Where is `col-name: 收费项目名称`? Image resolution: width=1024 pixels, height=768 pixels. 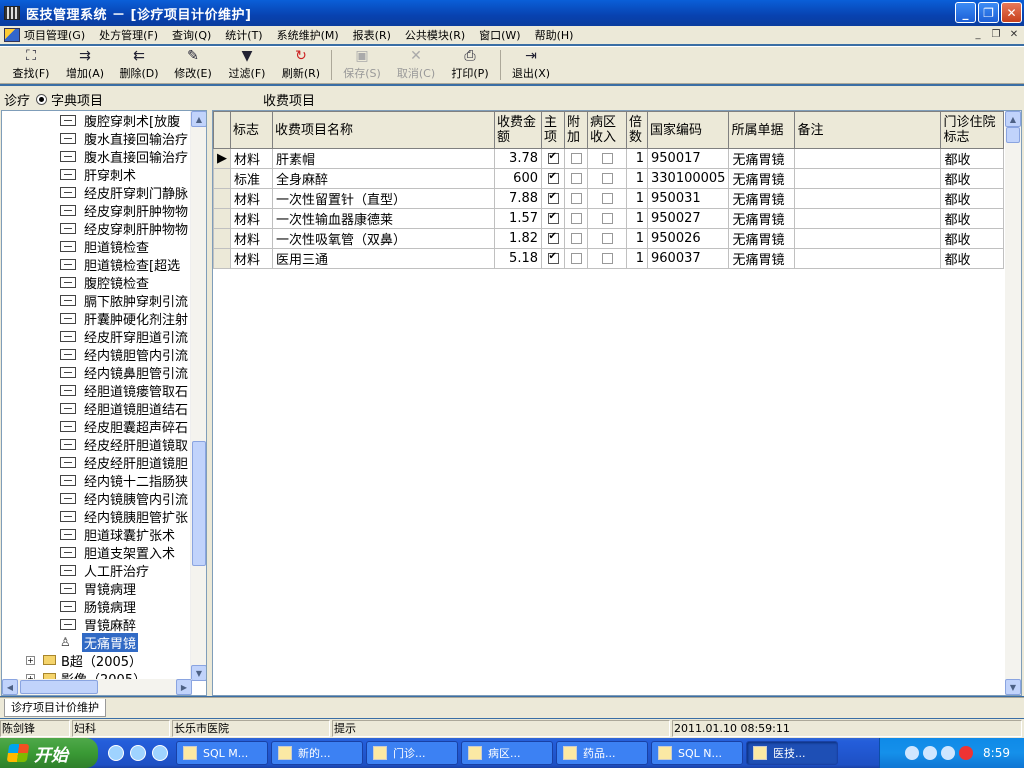
col-name: 收费项目名称 is located at coordinates (383, 130).